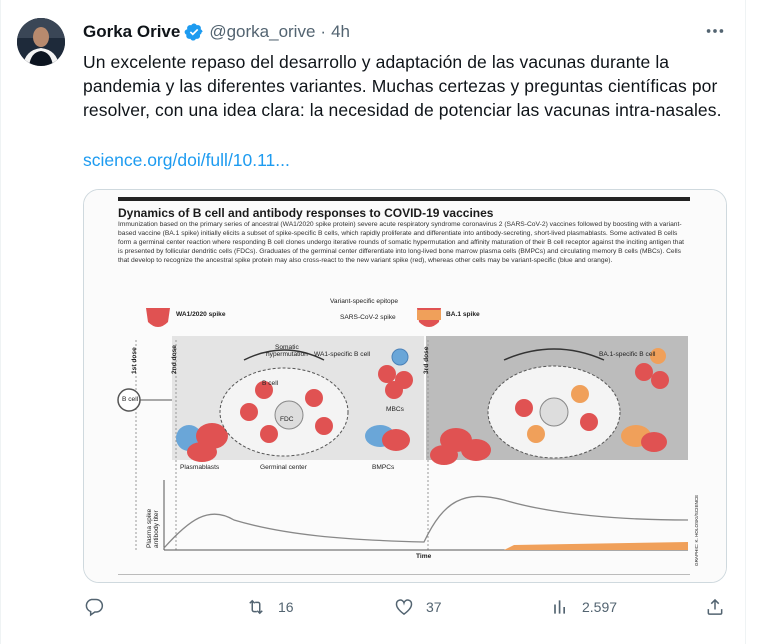 This screenshot has height=644, width=762. What do you see at coordinates (201, 314) in the screenshot?
I see `label-wa1-spike: WA1/2020 spike` at bounding box center [201, 314].